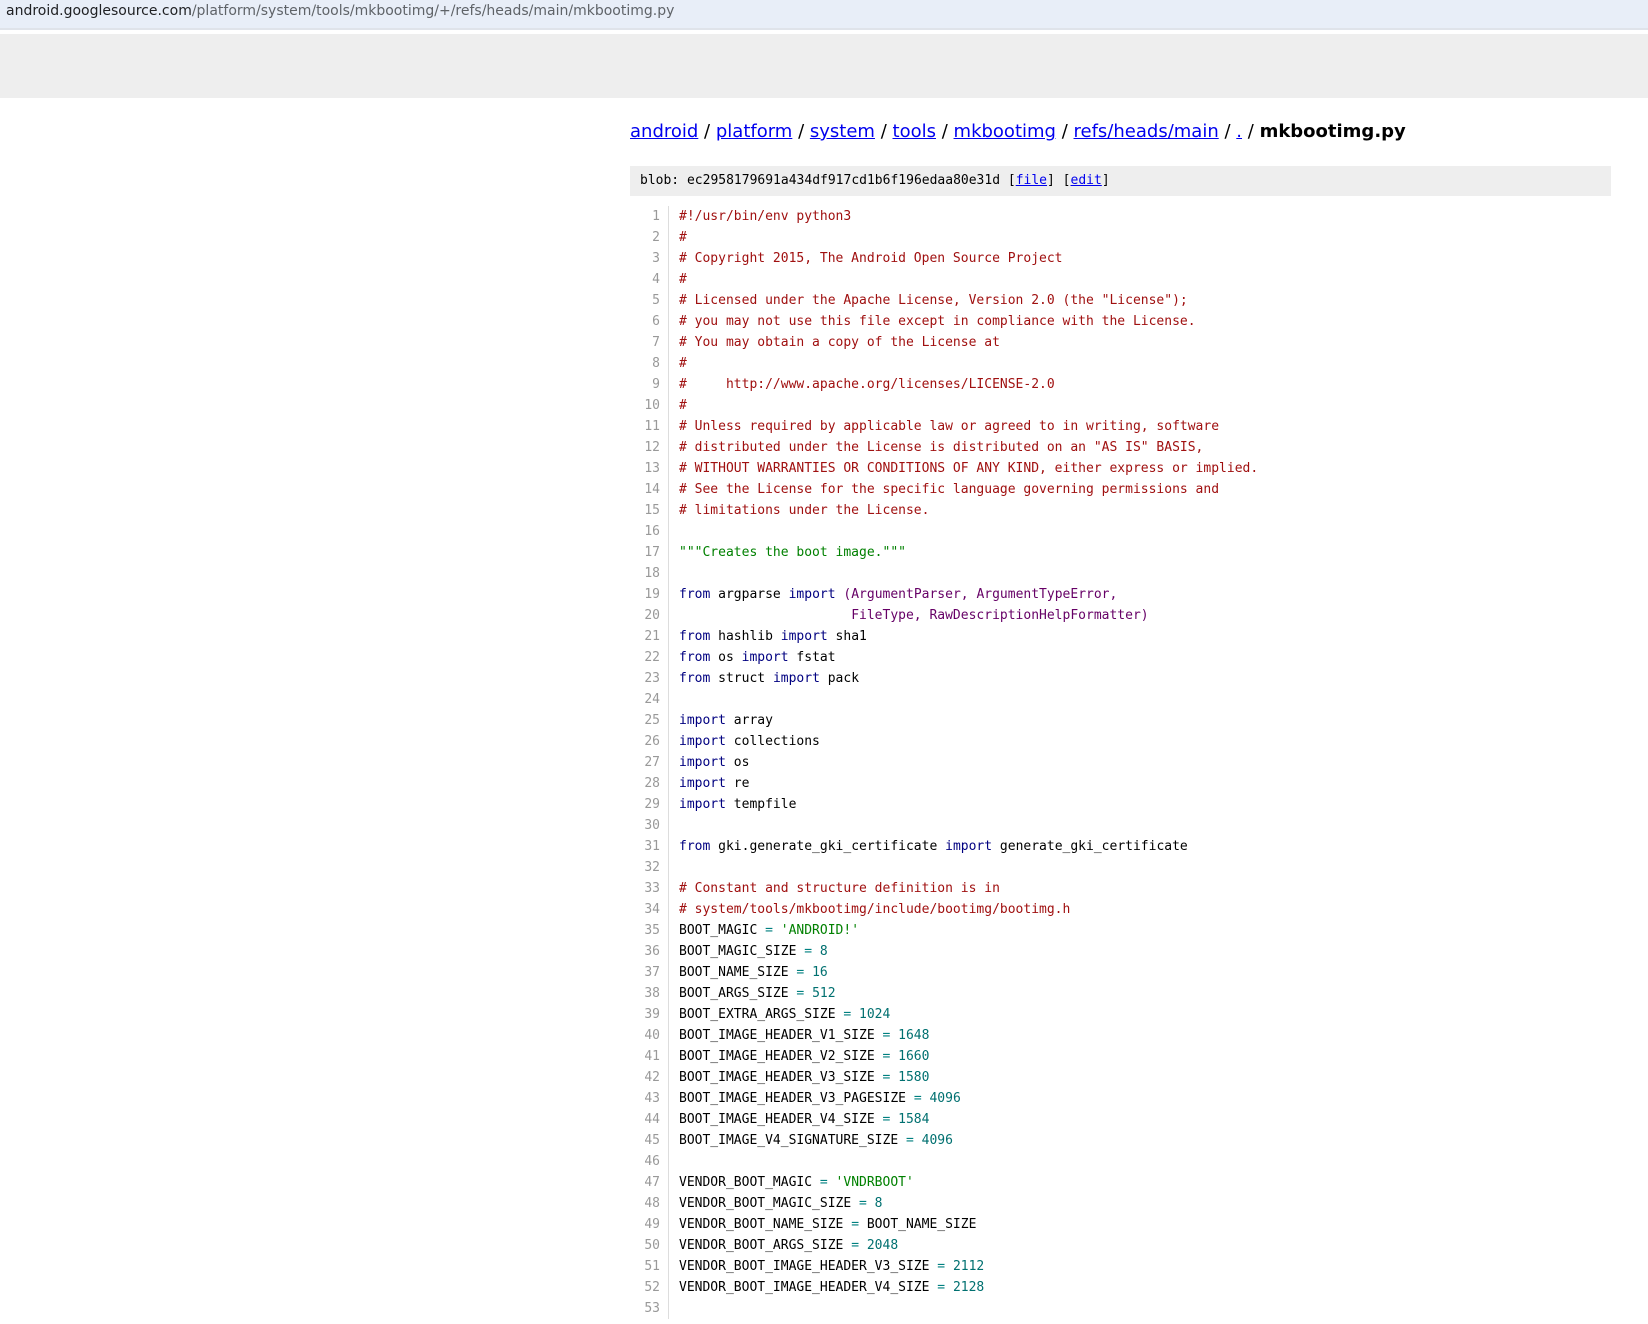 The width and height of the screenshot is (1648, 1324). What do you see at coordinates (649, 1140) in the screenshot?
I see `line-number: 45` at bounding box center [649, 1140].